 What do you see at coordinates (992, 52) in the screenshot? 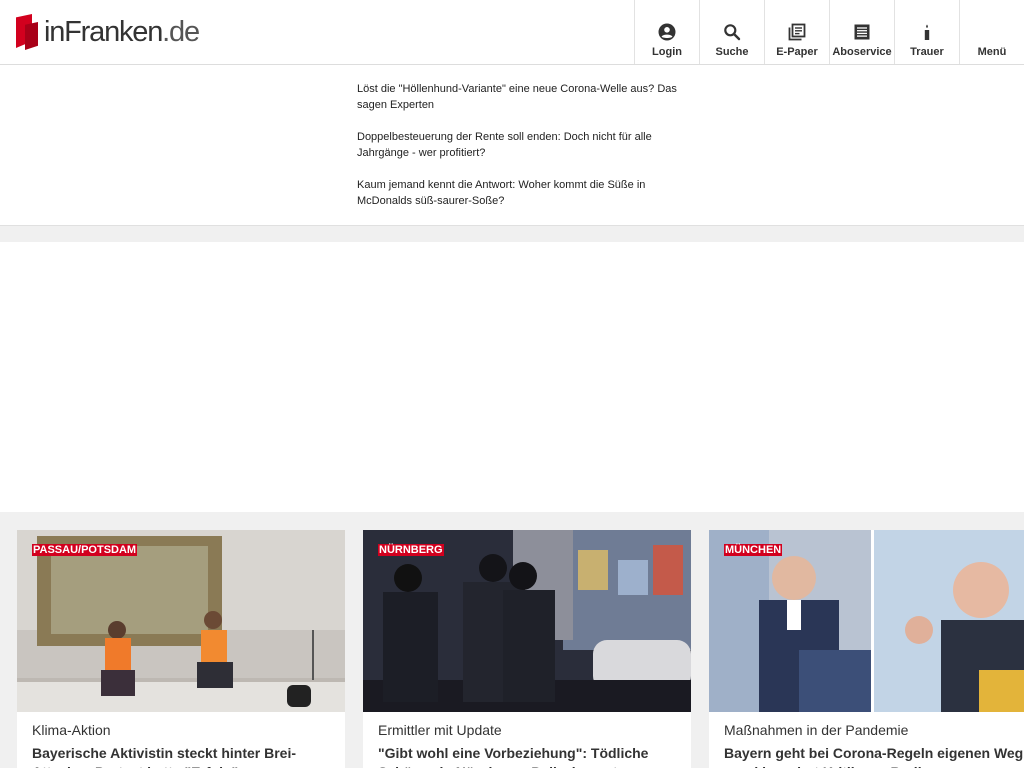
I see `menu-label: Menü` at bounding box center [992, 52].